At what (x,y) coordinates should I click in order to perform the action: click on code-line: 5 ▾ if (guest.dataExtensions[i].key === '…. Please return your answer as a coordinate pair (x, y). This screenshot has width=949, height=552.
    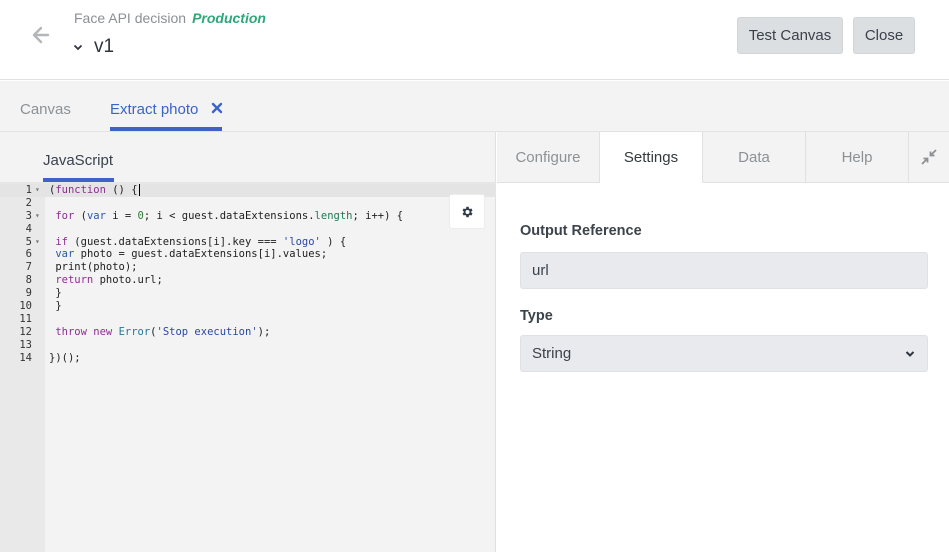
    Looking at the image, I should click on (201, 242).